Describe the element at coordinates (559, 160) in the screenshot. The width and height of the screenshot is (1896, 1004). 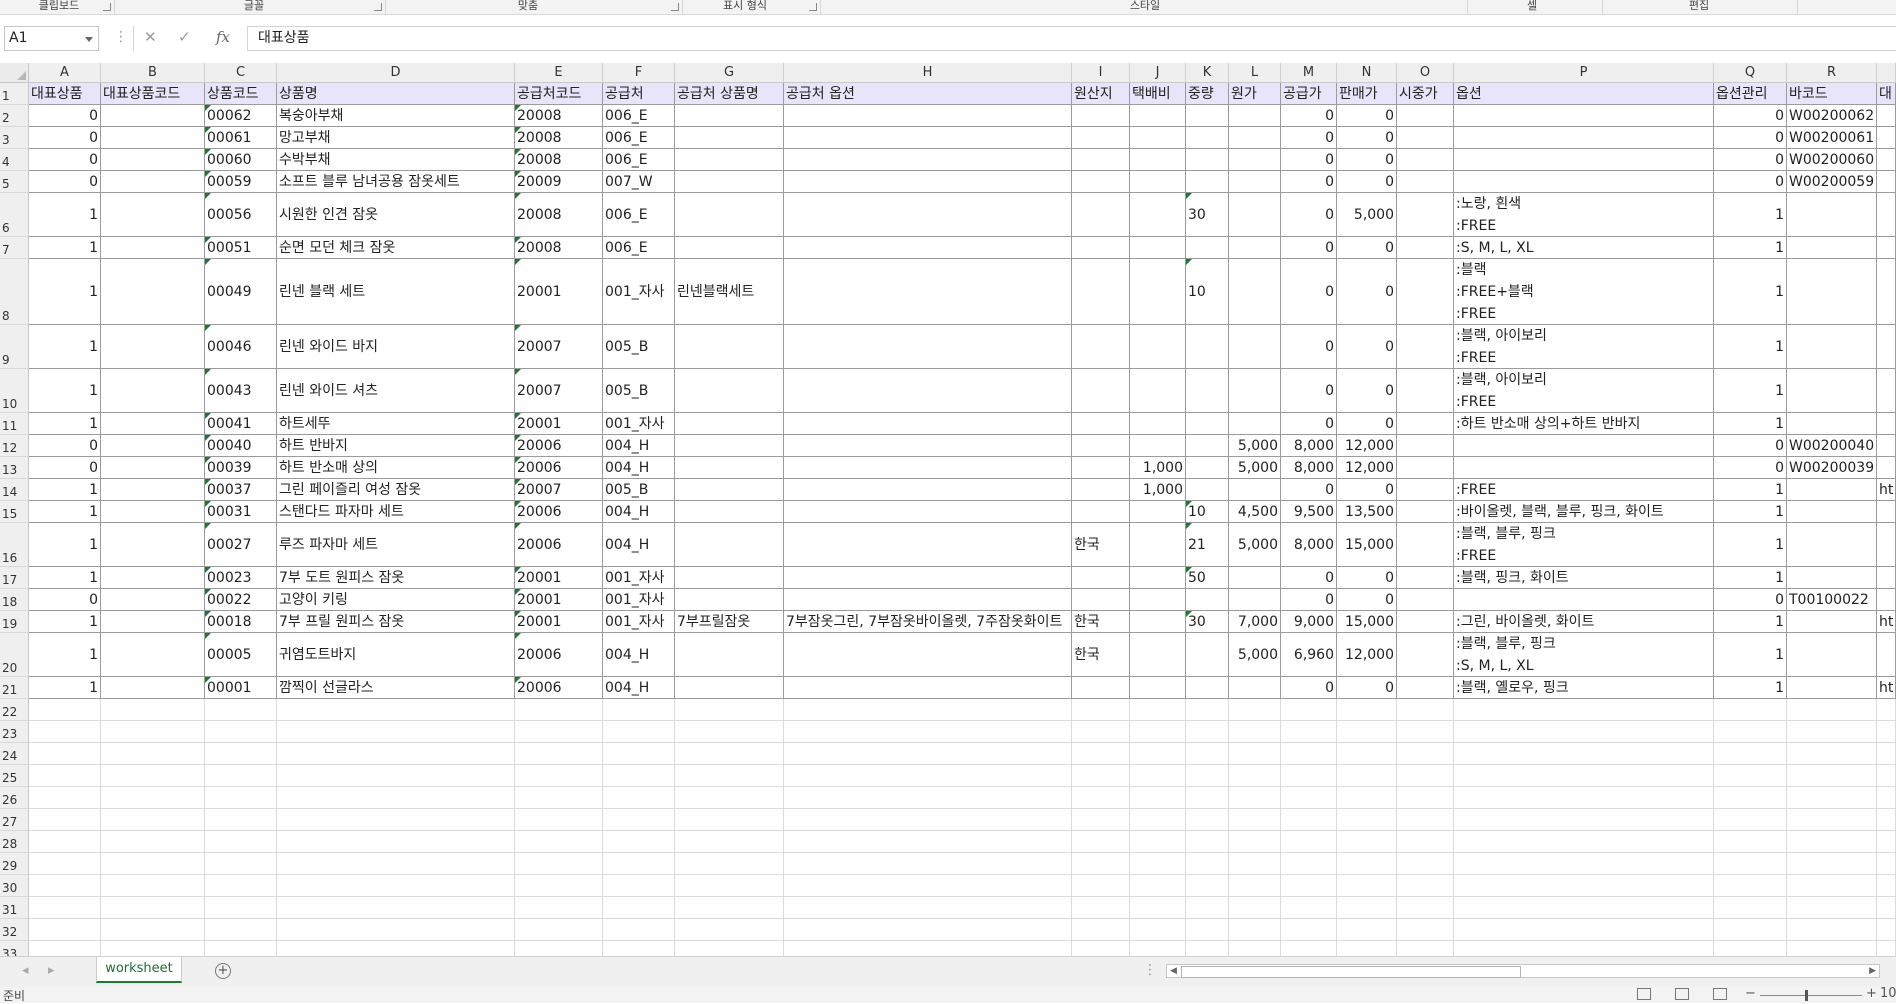
I see `table-cell: 20008` at that location.